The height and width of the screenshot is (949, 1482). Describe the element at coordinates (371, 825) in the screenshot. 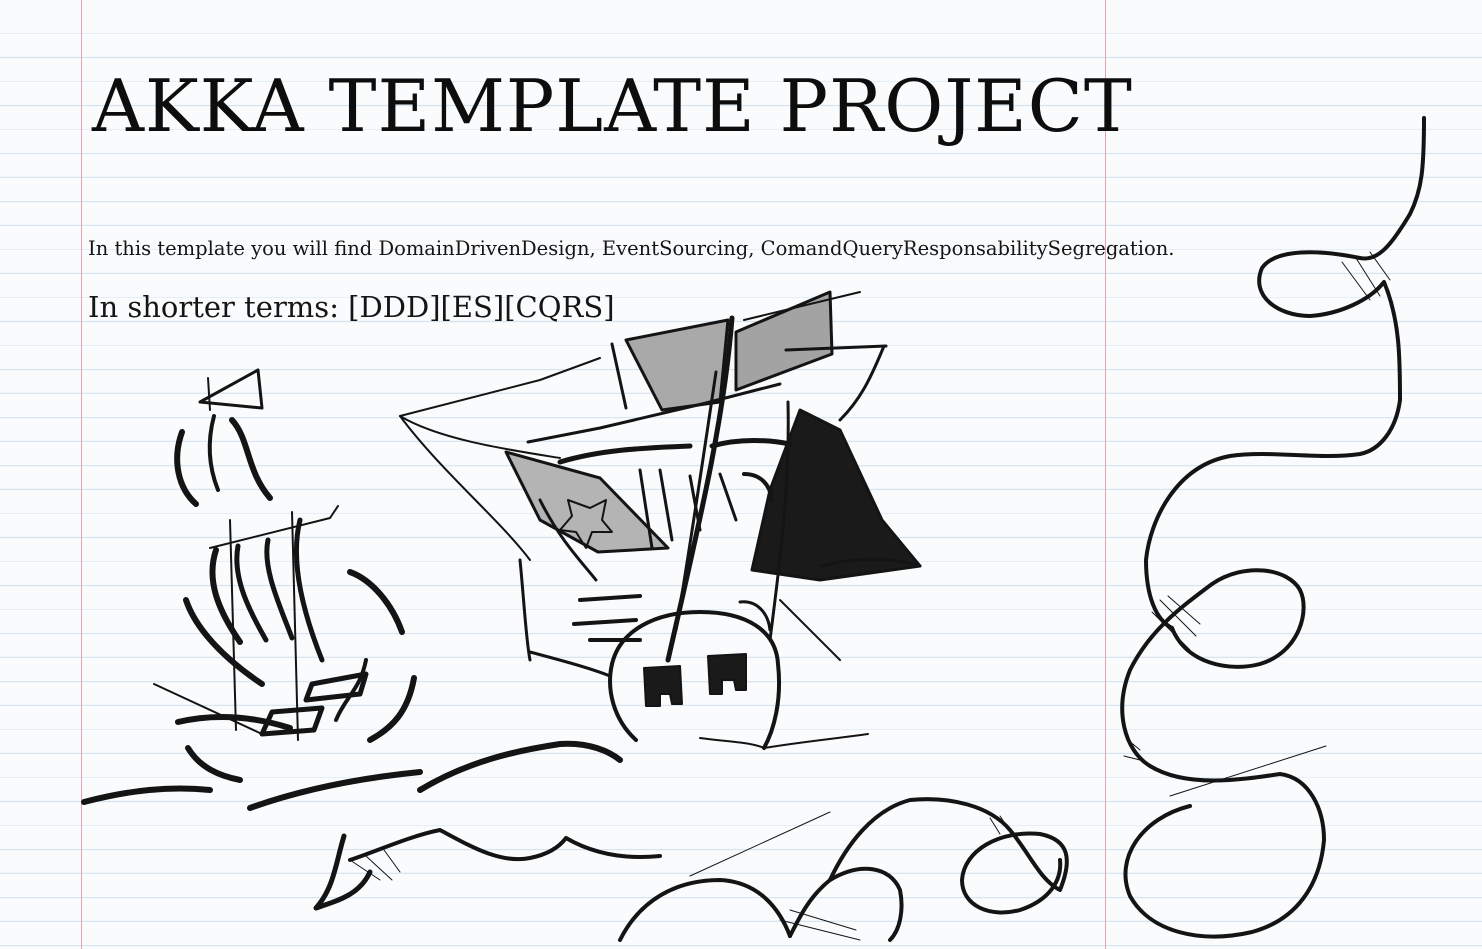

I see `ocean-waves-sketch-icon` at that location.